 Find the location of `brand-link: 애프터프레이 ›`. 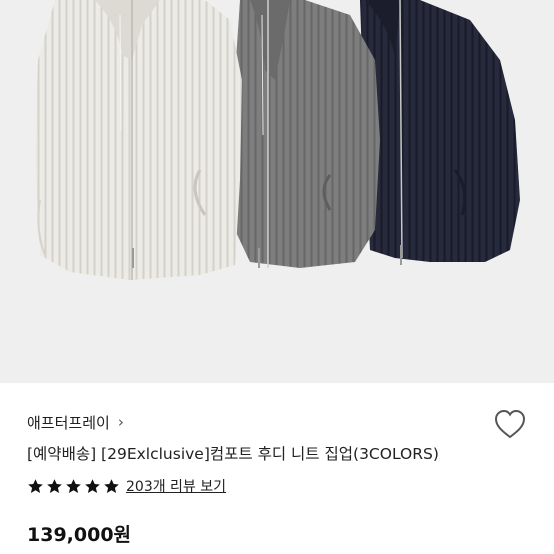

brand-link: 애프터프레이 › is located at coordinates (75, 422).